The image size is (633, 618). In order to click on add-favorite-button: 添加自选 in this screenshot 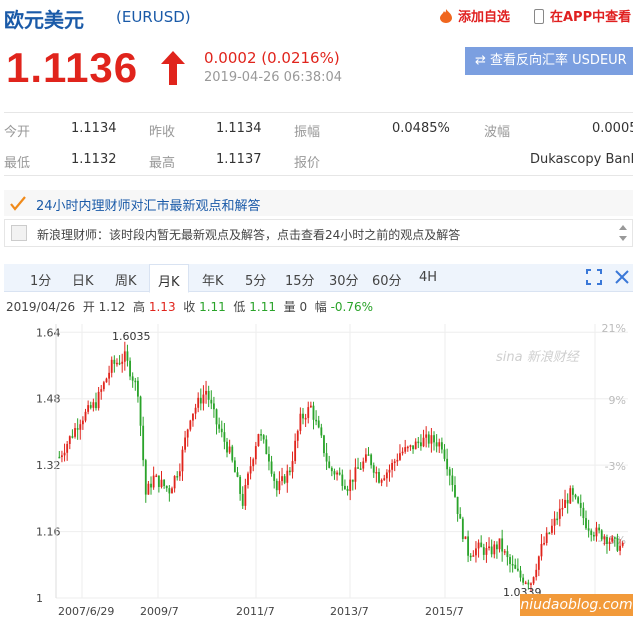, I will do `click(474, 15)`.